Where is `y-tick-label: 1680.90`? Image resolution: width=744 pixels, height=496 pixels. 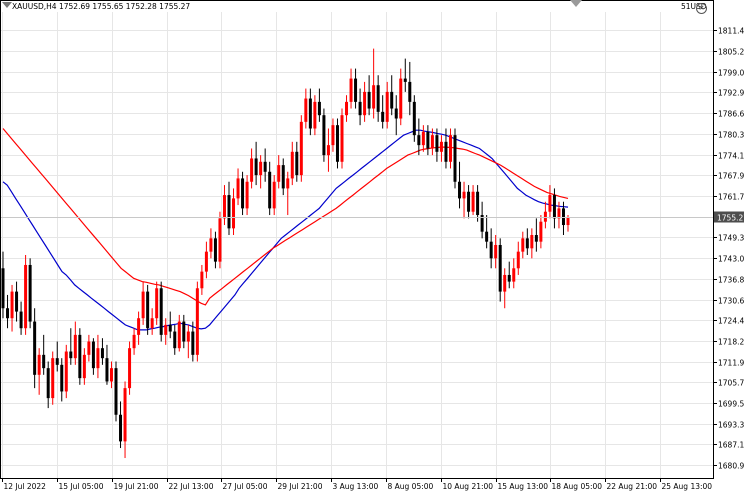 y-tick-label: 1680.90 is located at coordinates (731, 466).